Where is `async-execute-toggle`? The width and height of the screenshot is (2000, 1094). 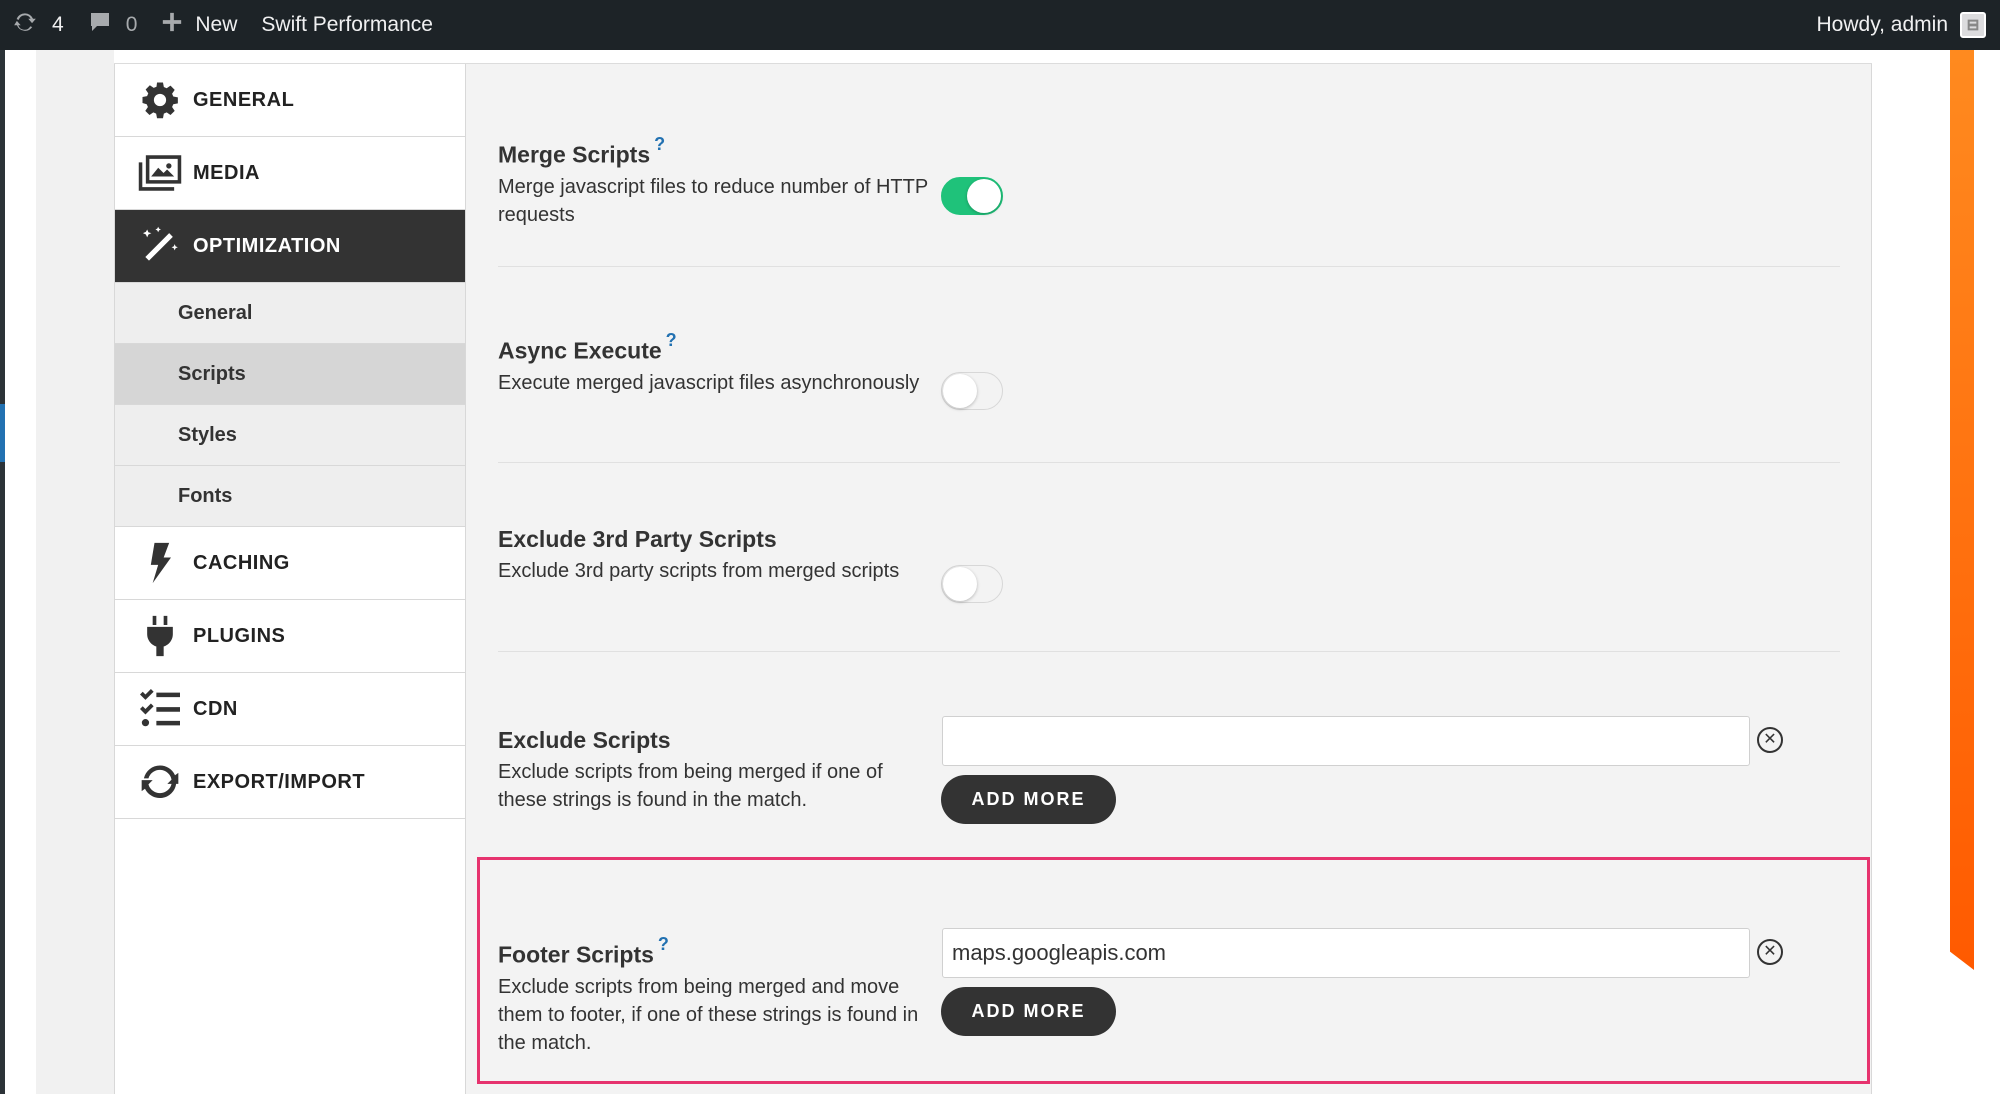
async-execute-toggle is located at coordinates (972, 391).